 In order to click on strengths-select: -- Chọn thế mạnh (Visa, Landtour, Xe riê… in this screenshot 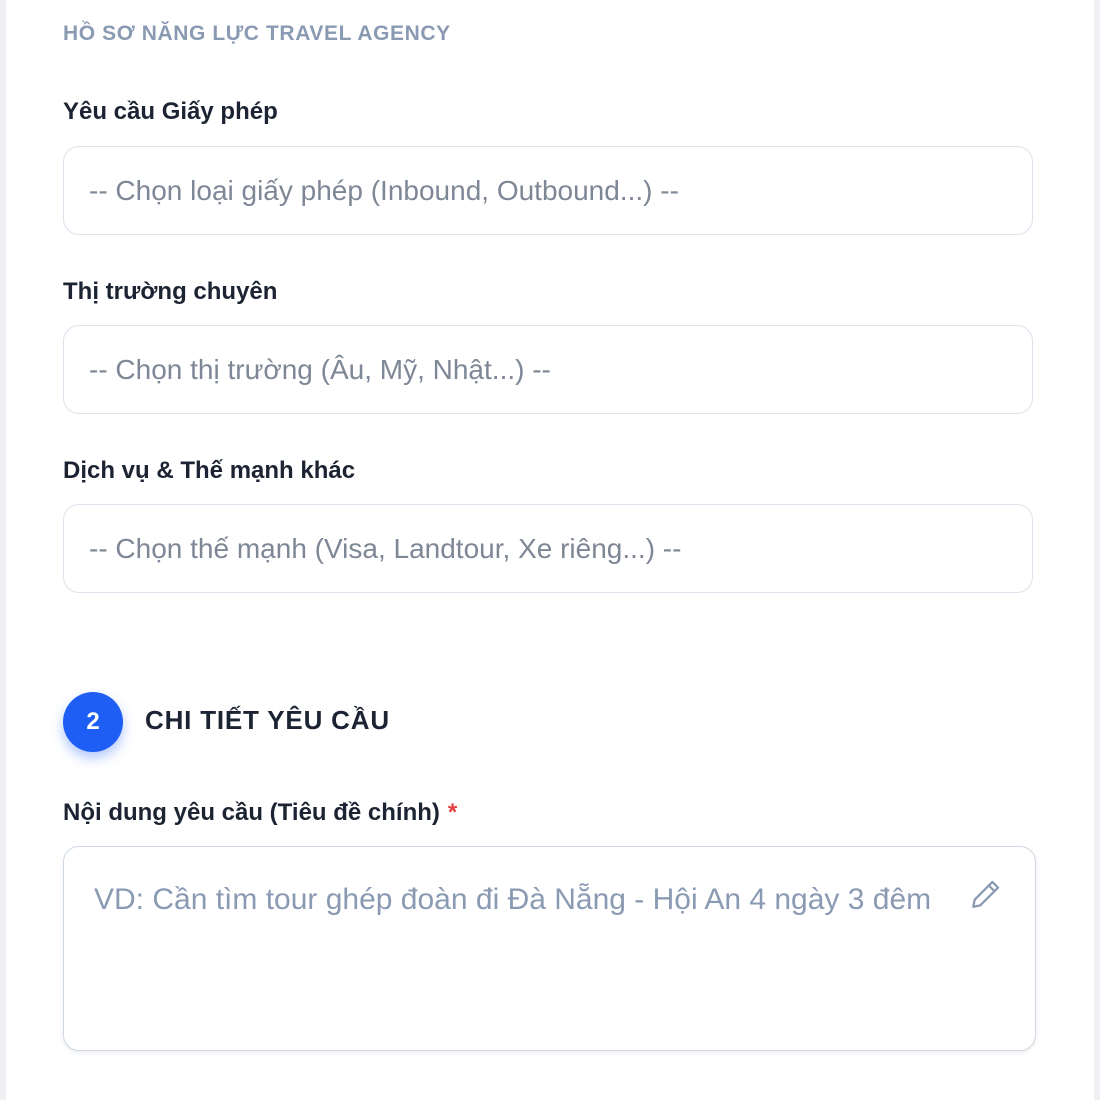, I will do `click(548, 548)`.